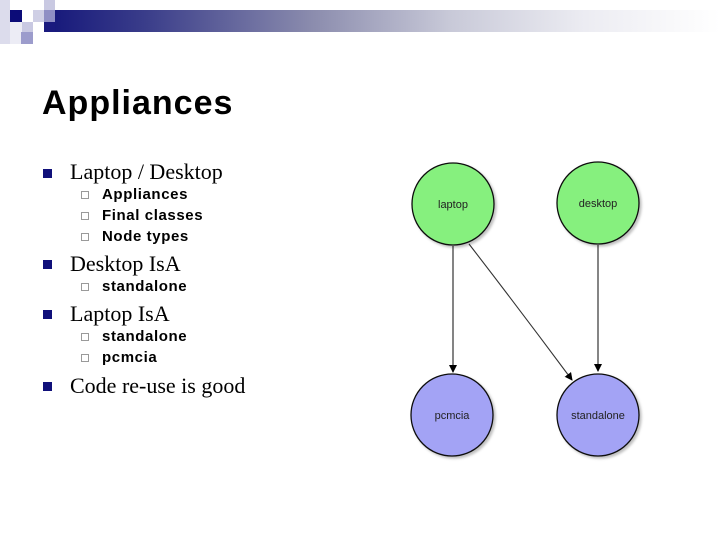  I want to click on edge-laptop-standalone, so click(520, 312).